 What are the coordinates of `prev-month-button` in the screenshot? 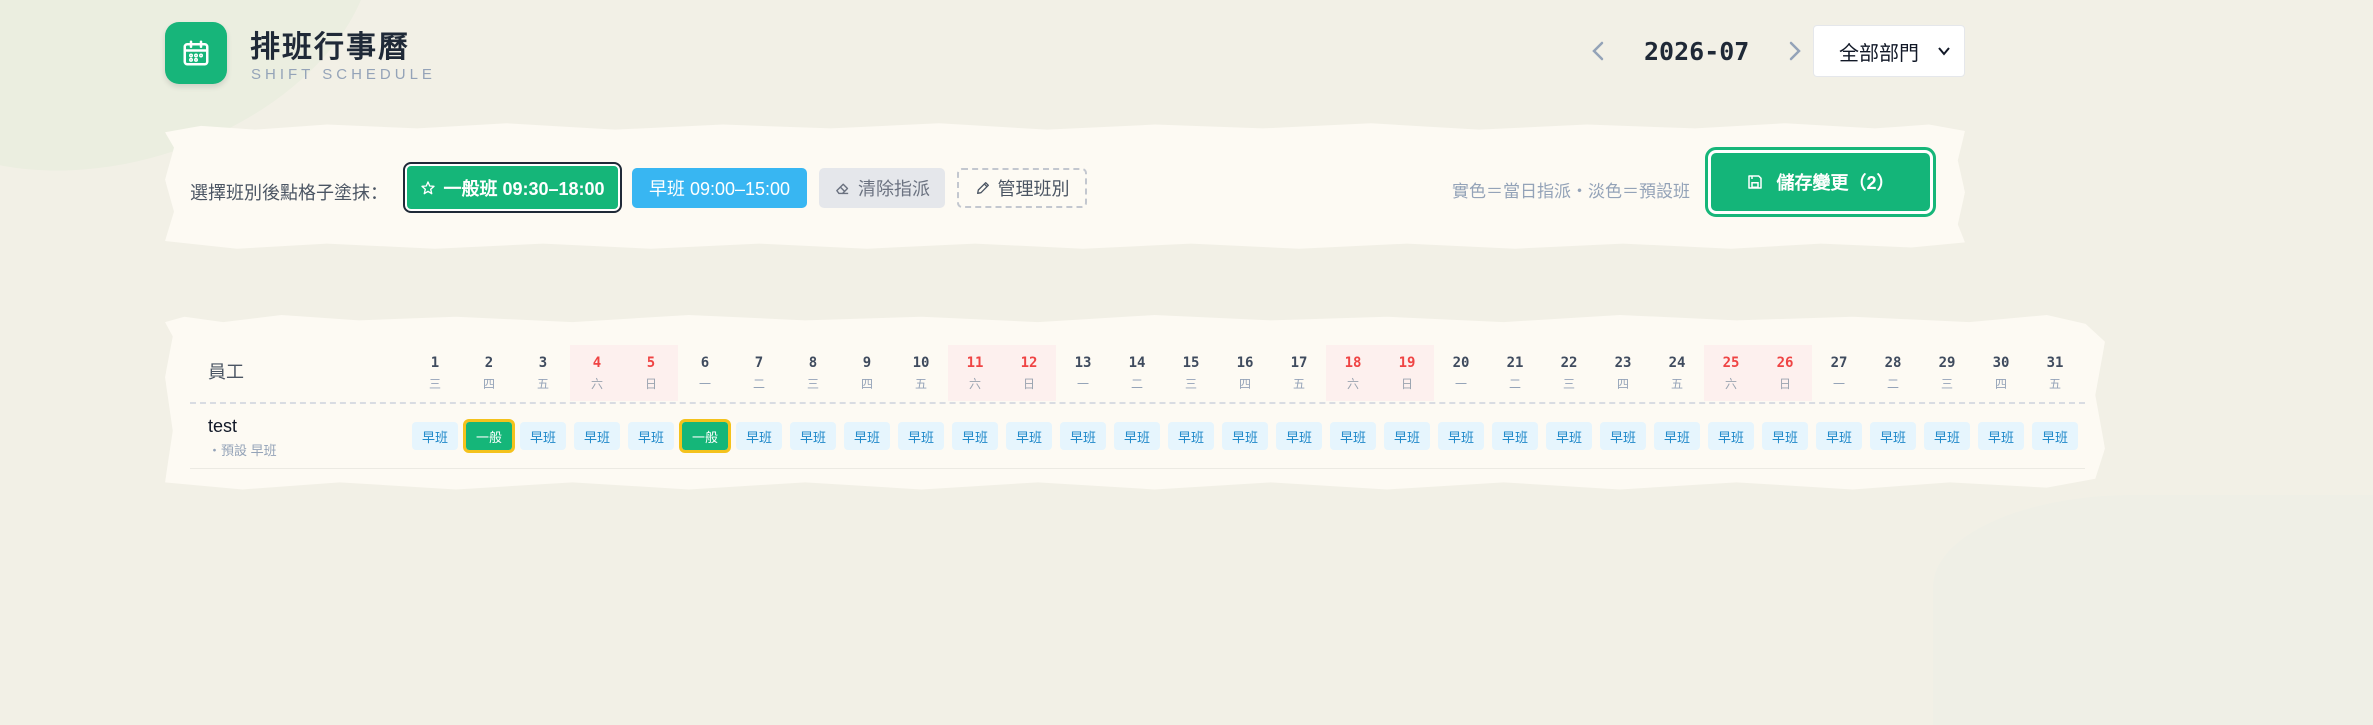 It's located at (1598, 51).